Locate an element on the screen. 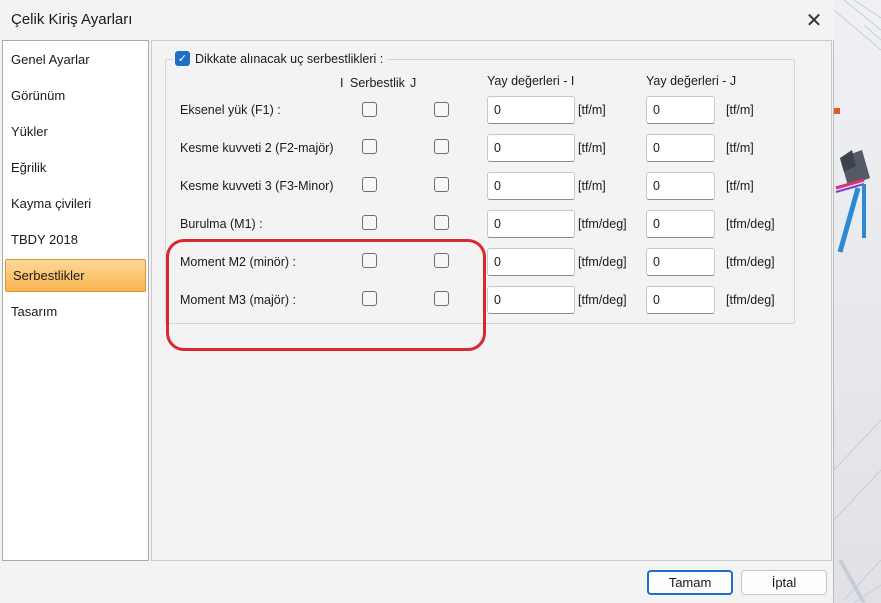 Image resolution: width=881 pixels, height=603 pixels. spring-i-input-torsion is located at coordinates (531, 224).